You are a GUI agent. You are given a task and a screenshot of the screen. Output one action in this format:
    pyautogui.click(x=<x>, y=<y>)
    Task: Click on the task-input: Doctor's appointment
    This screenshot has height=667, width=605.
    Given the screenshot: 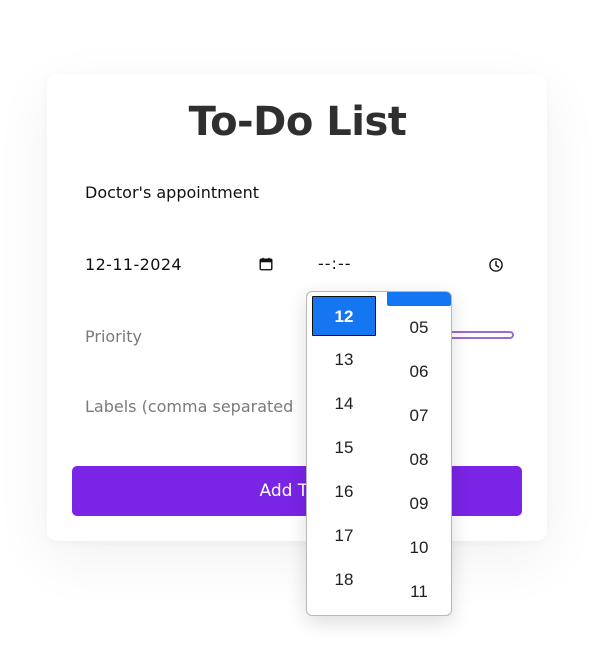 What is the action you would take?
    pyautogui.click(x=172, y=193)
    